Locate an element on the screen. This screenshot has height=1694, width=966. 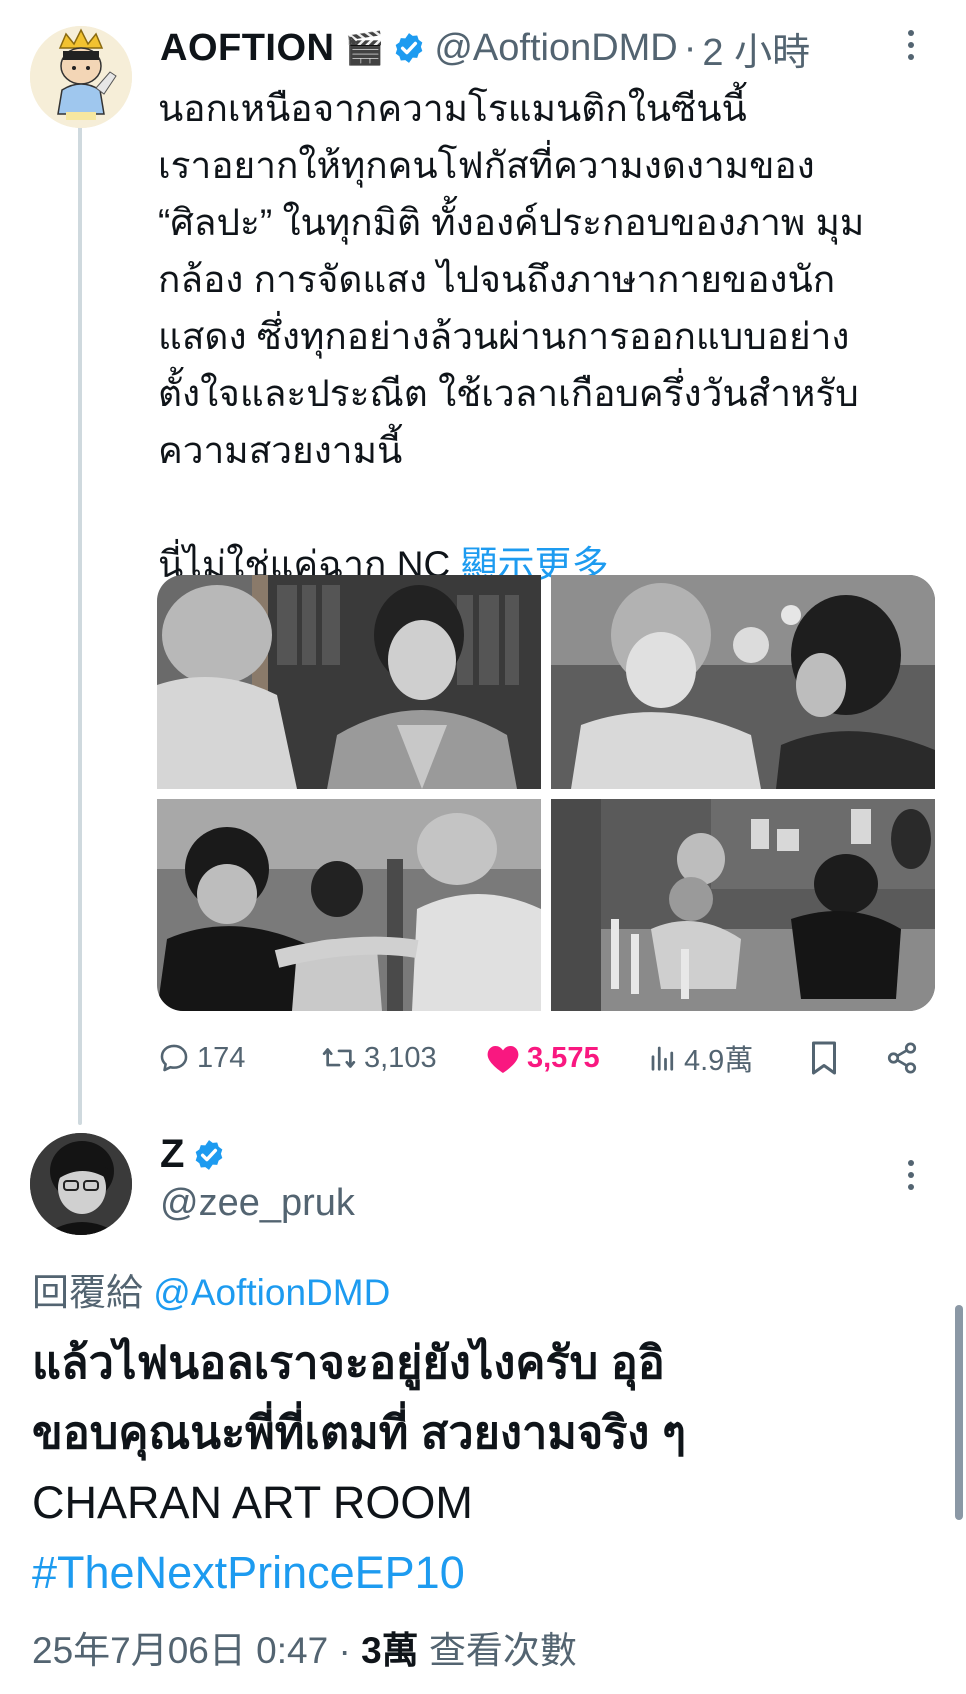
action-bar: 174 3,103 3,575 4.9萬 is located at coordinates (540, 1058).